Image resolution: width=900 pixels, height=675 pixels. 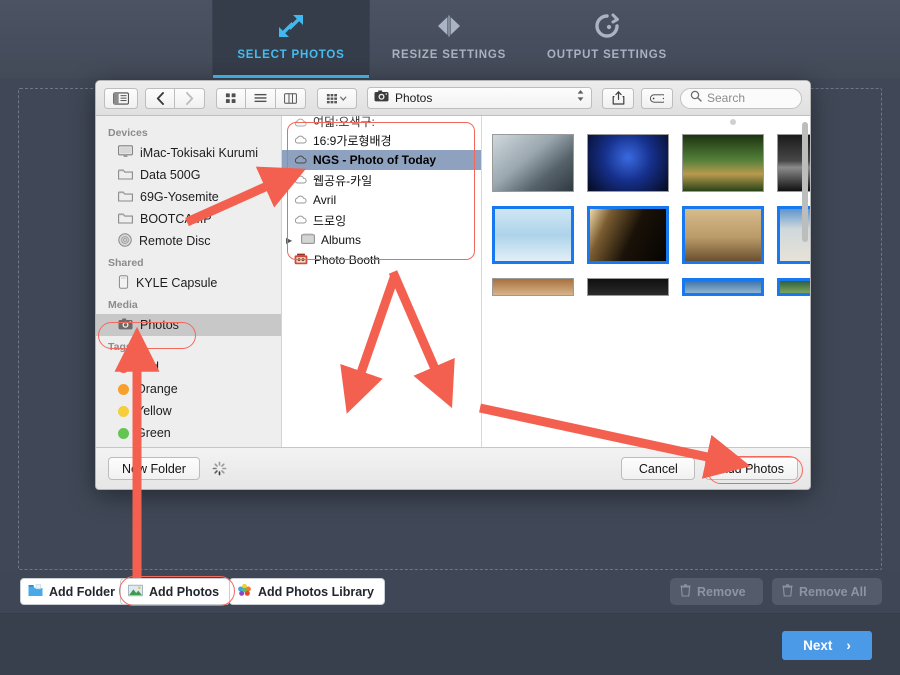 What do you see at coordinates (123, 283) in the screenshot?
I see `timecapsule-icon` at bounding box center [123, 283].